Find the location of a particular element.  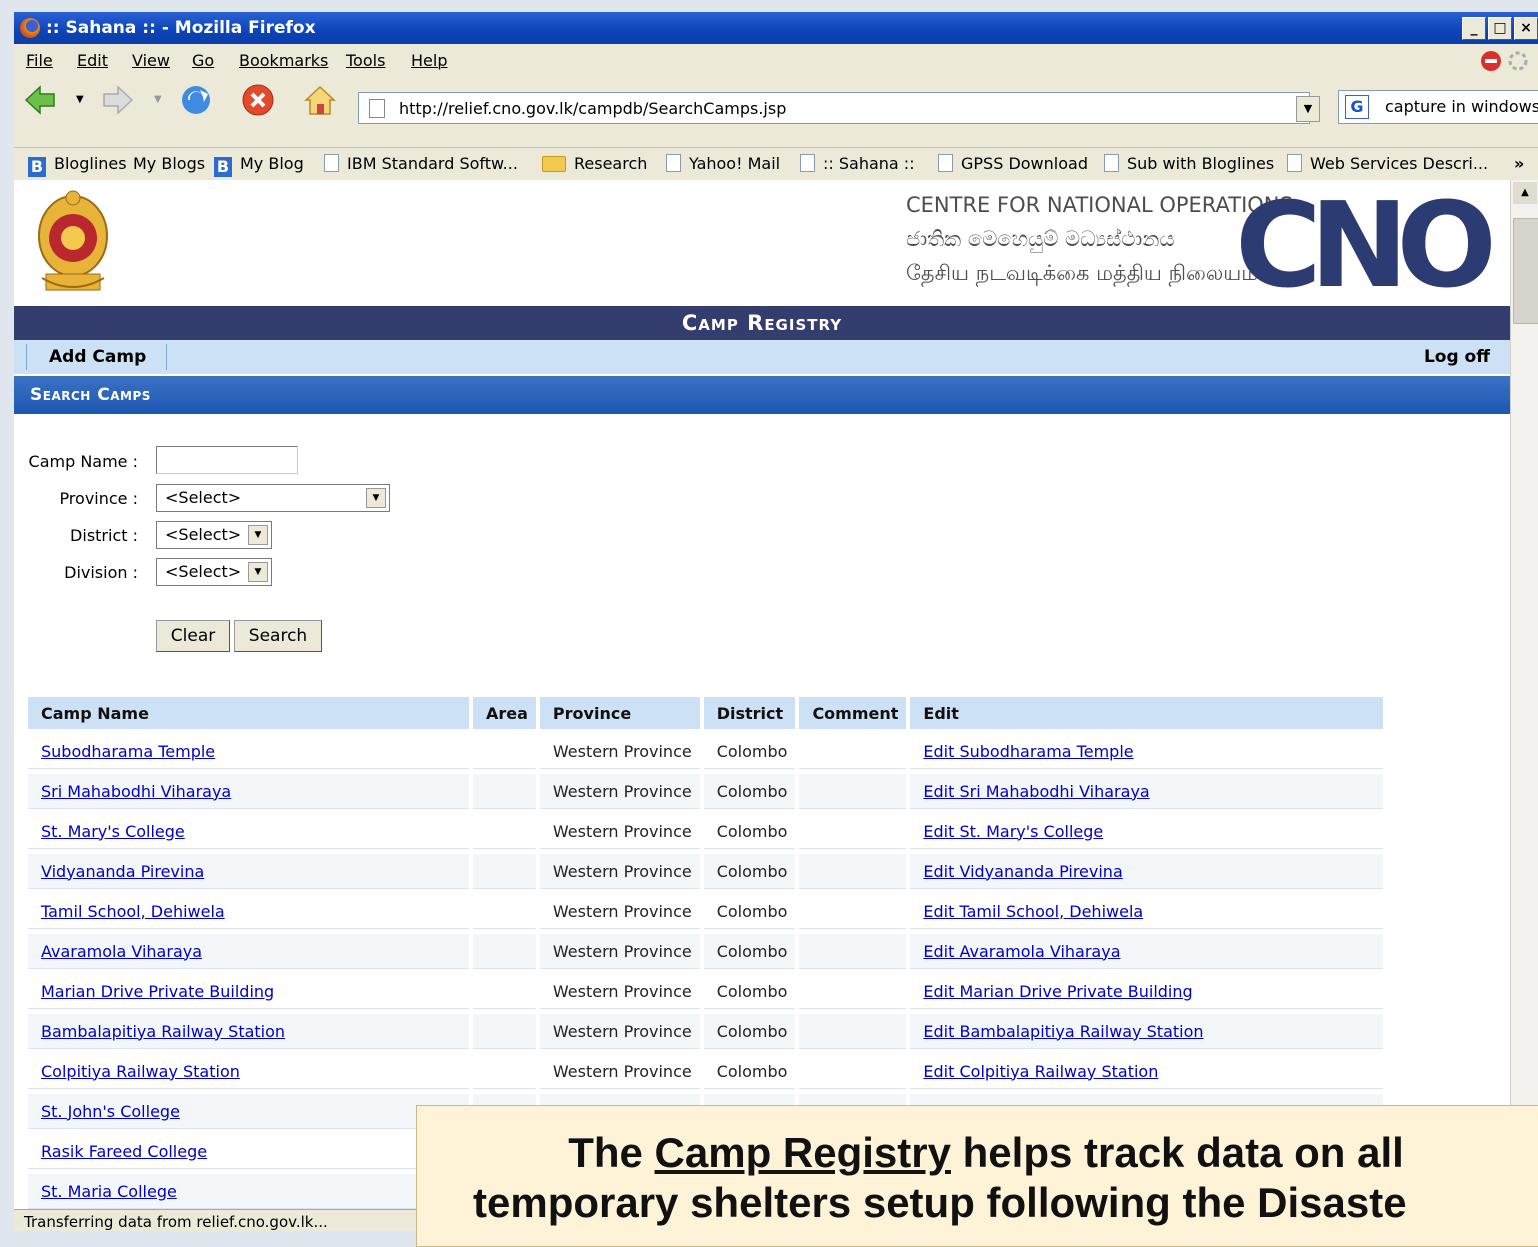

scrollbar-thumb is located at coordinates (1525, 271).